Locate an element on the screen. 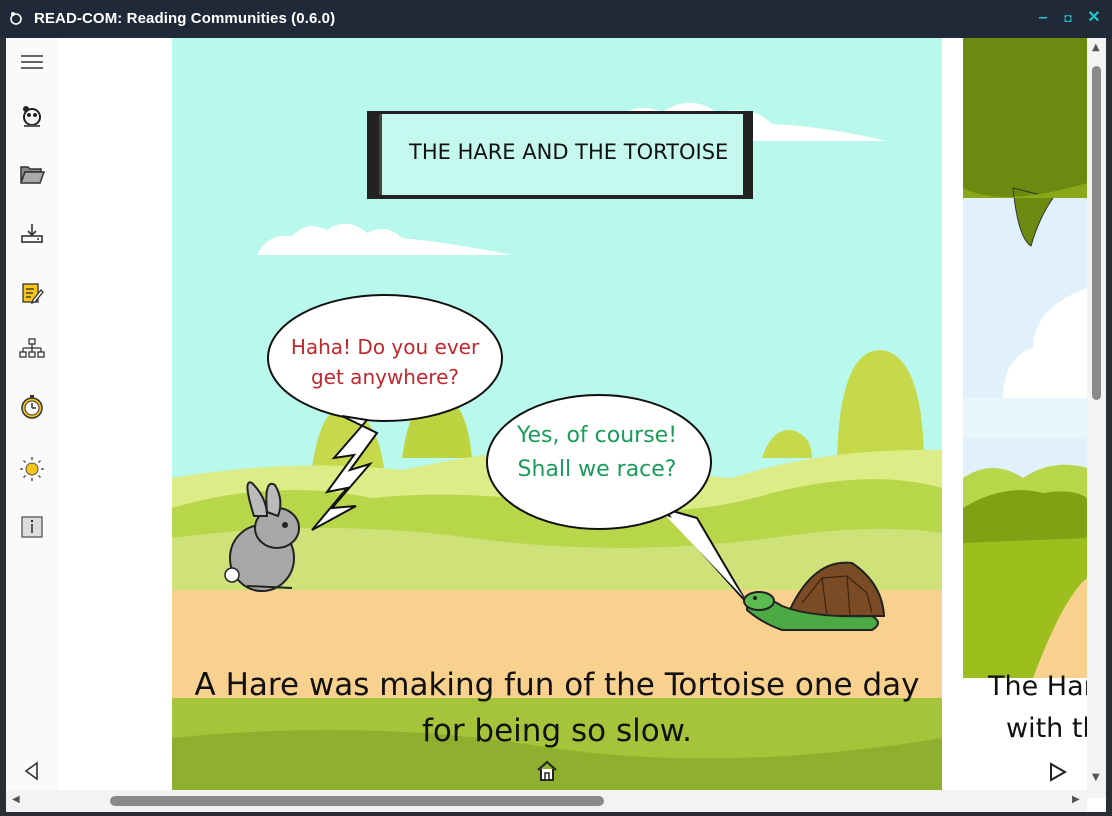  folder-open-icon is located at coordinates (32, 174).